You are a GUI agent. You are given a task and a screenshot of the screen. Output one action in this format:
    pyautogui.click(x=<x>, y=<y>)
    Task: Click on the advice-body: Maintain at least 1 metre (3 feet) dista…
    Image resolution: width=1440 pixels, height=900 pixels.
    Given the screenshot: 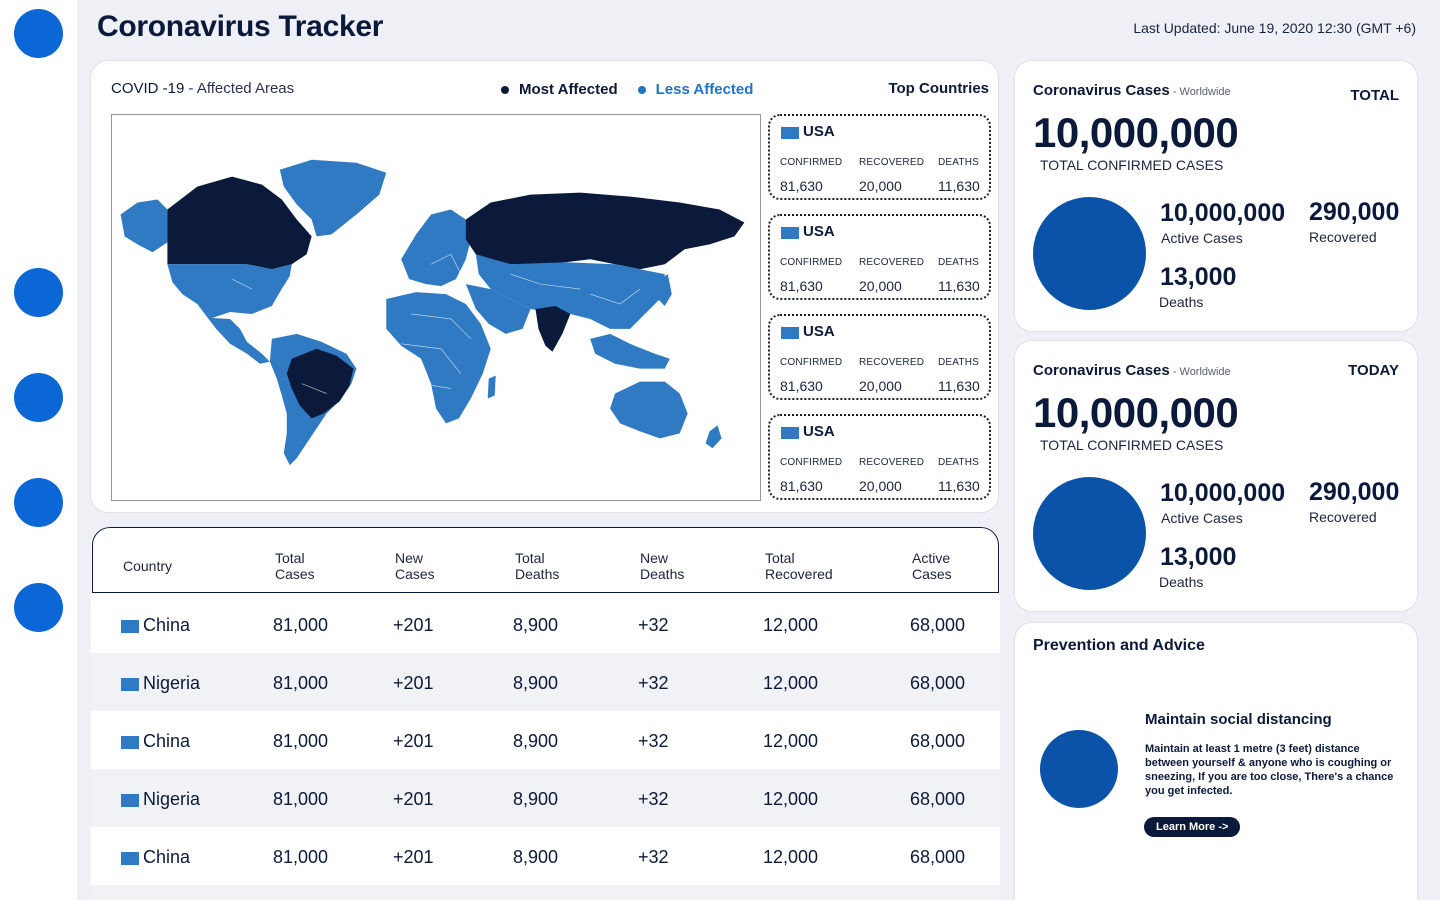 What is the action you would take?
    pyautogui.click(x=1269, y=770)
    